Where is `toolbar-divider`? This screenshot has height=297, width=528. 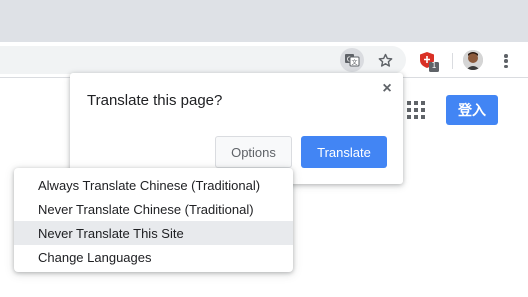 toolbar-divider is located at coordinates (452, 61).